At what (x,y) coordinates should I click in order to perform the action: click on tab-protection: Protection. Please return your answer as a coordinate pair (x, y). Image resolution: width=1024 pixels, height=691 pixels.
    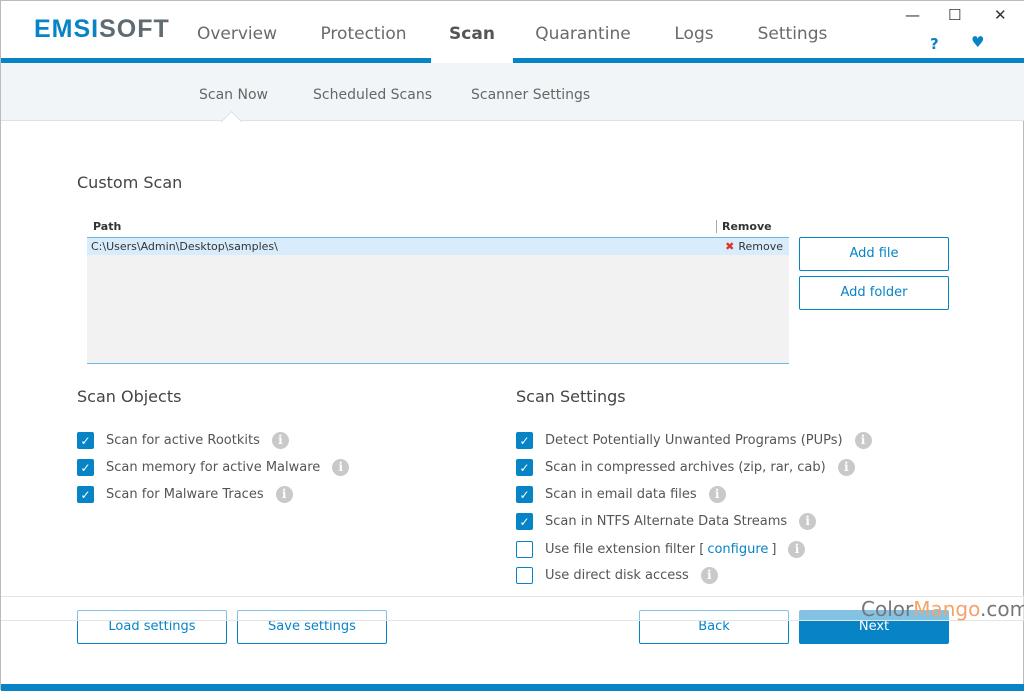
    Looking at the image, I should click on (363, 32).